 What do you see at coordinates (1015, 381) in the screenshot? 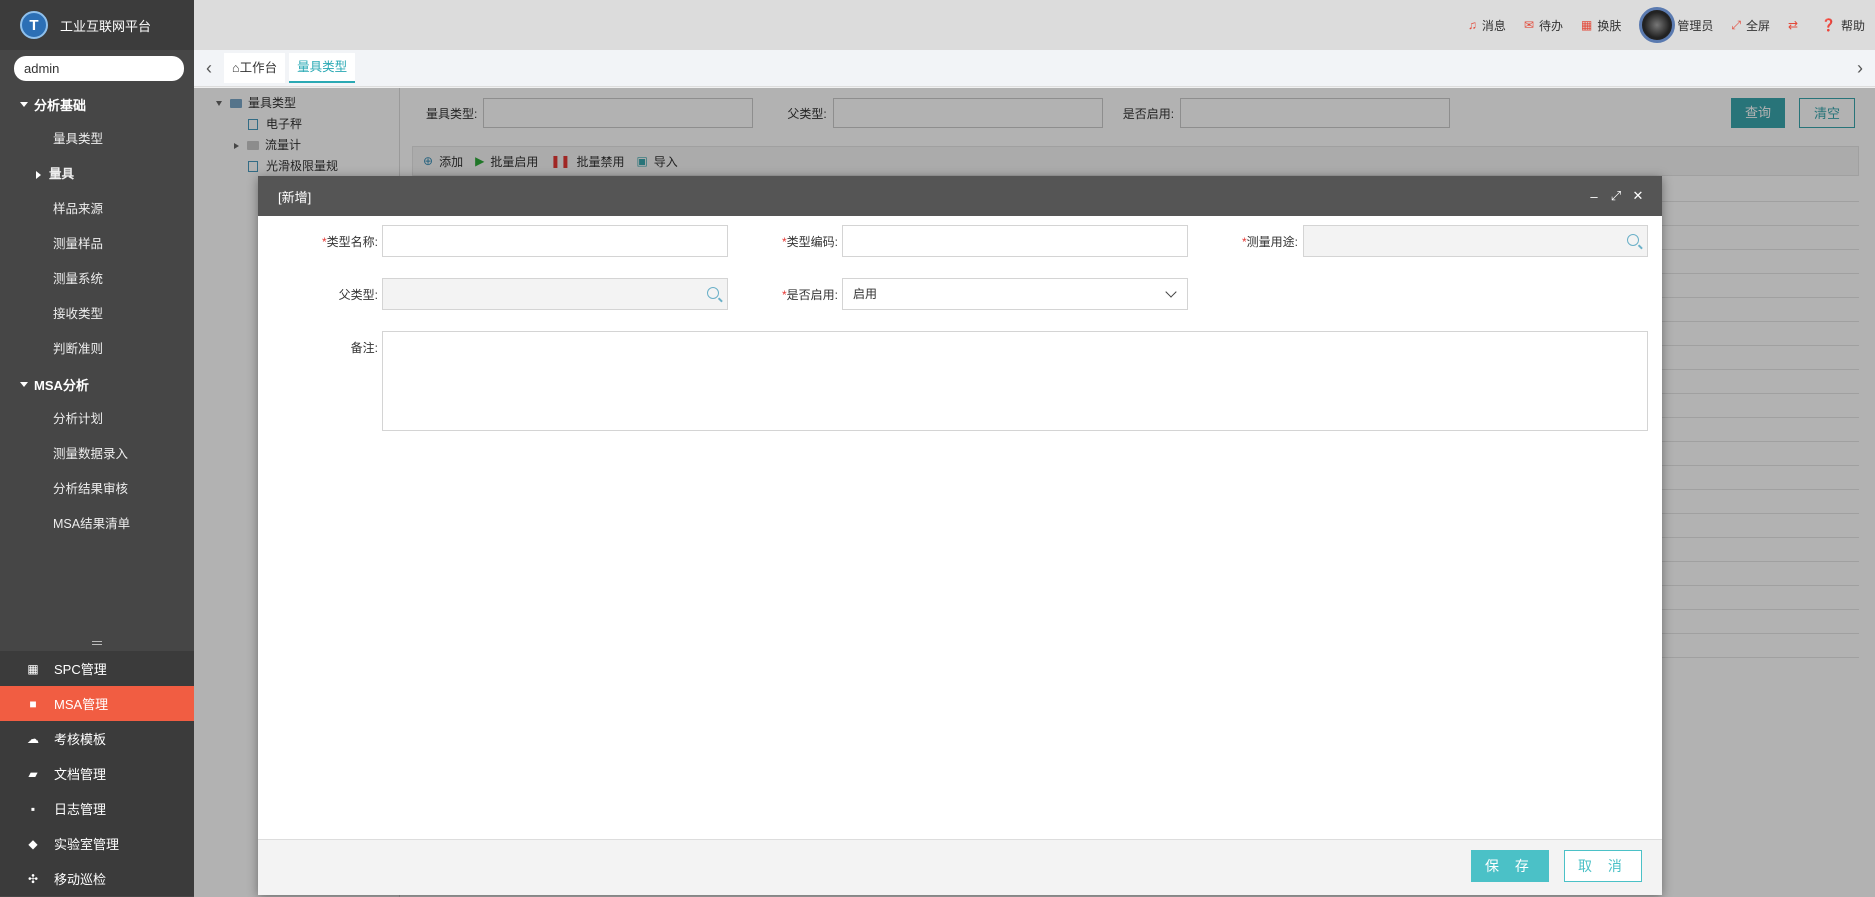
I see `remark-textarea` at bounding box center [1015, 381].